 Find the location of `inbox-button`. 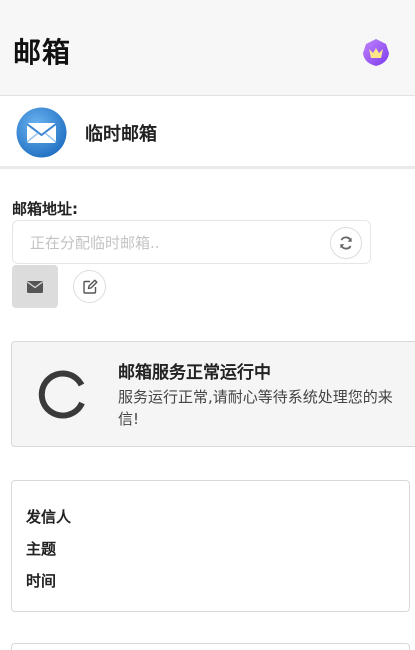

inbox-button is located at coordinates (35, 286).